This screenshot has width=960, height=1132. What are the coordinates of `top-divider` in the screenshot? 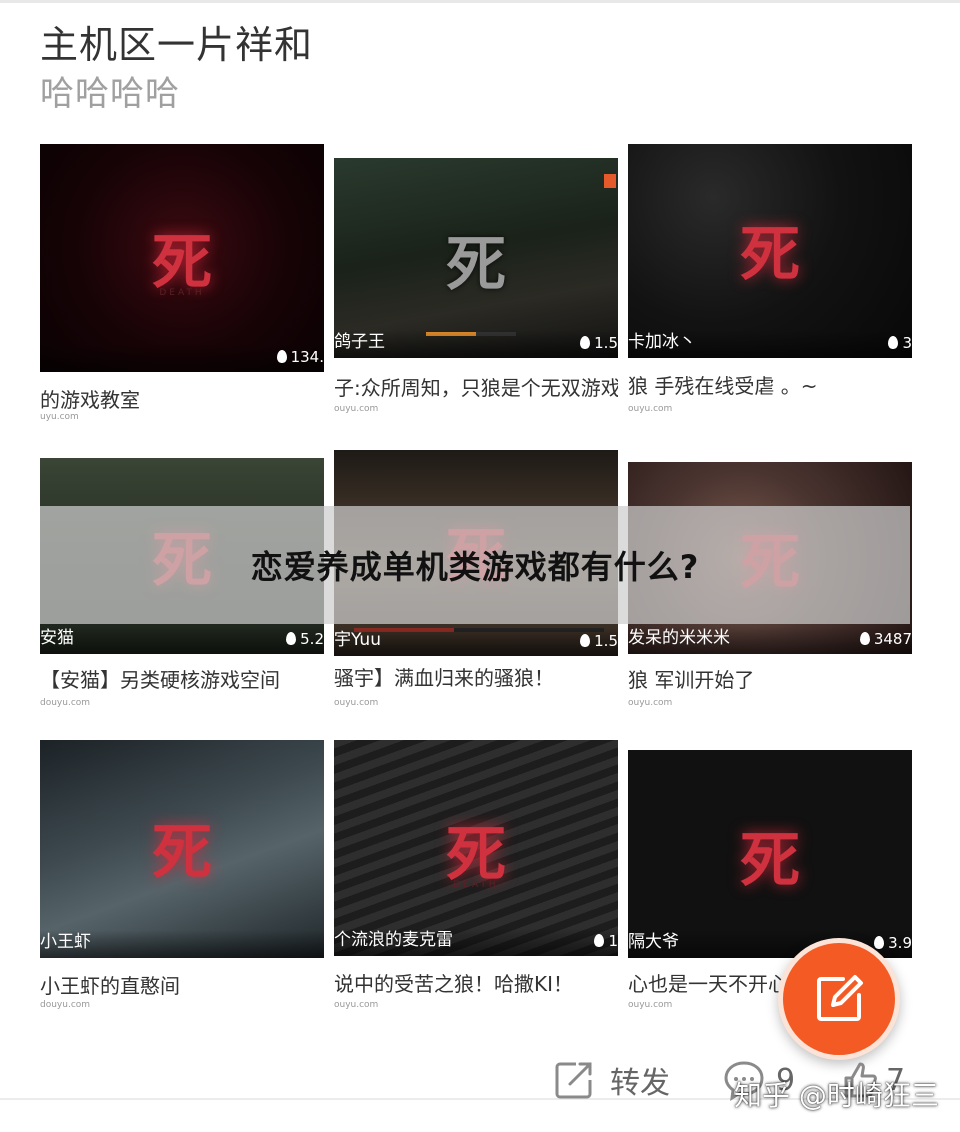 It's located at (480, 1).